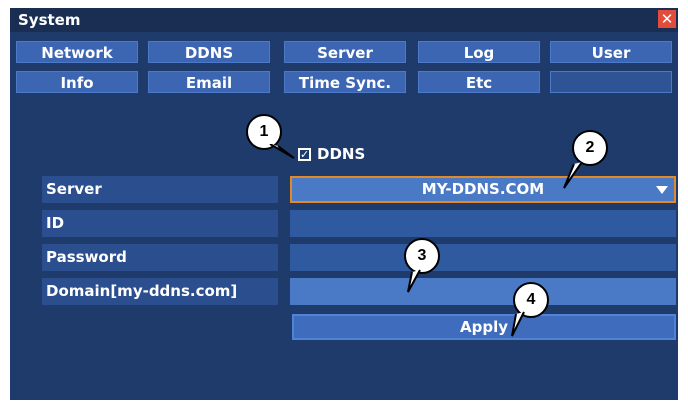  Describe the element at coordinates (479, 82) in the screenshot. I see `tab-etc: Etc` at that location.